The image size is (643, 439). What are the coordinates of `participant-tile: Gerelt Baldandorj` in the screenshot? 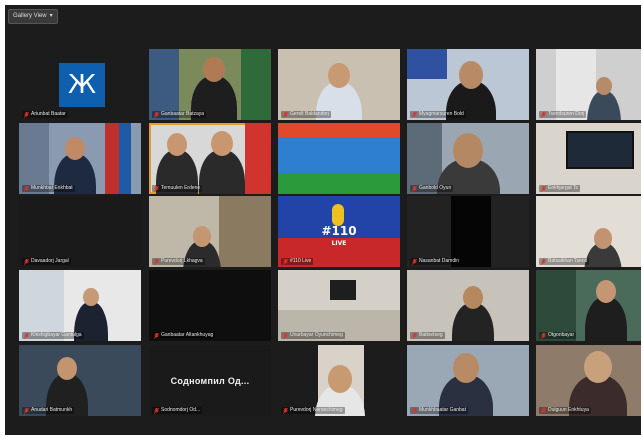 It's located at (339, 84).